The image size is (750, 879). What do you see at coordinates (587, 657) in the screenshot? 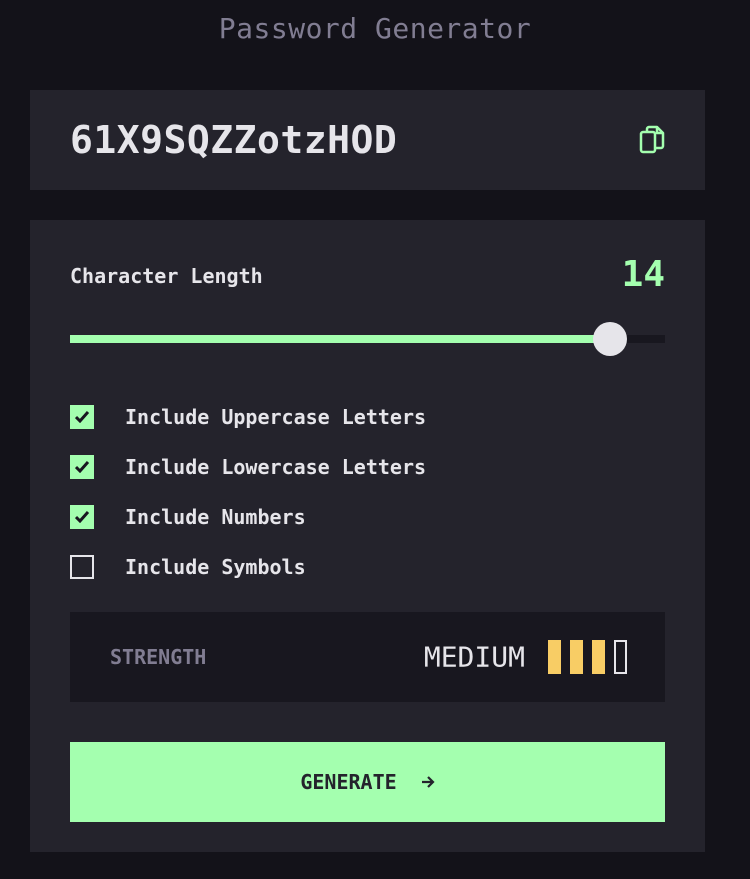
I see `strength-bars` at bounding box center [587, 657].